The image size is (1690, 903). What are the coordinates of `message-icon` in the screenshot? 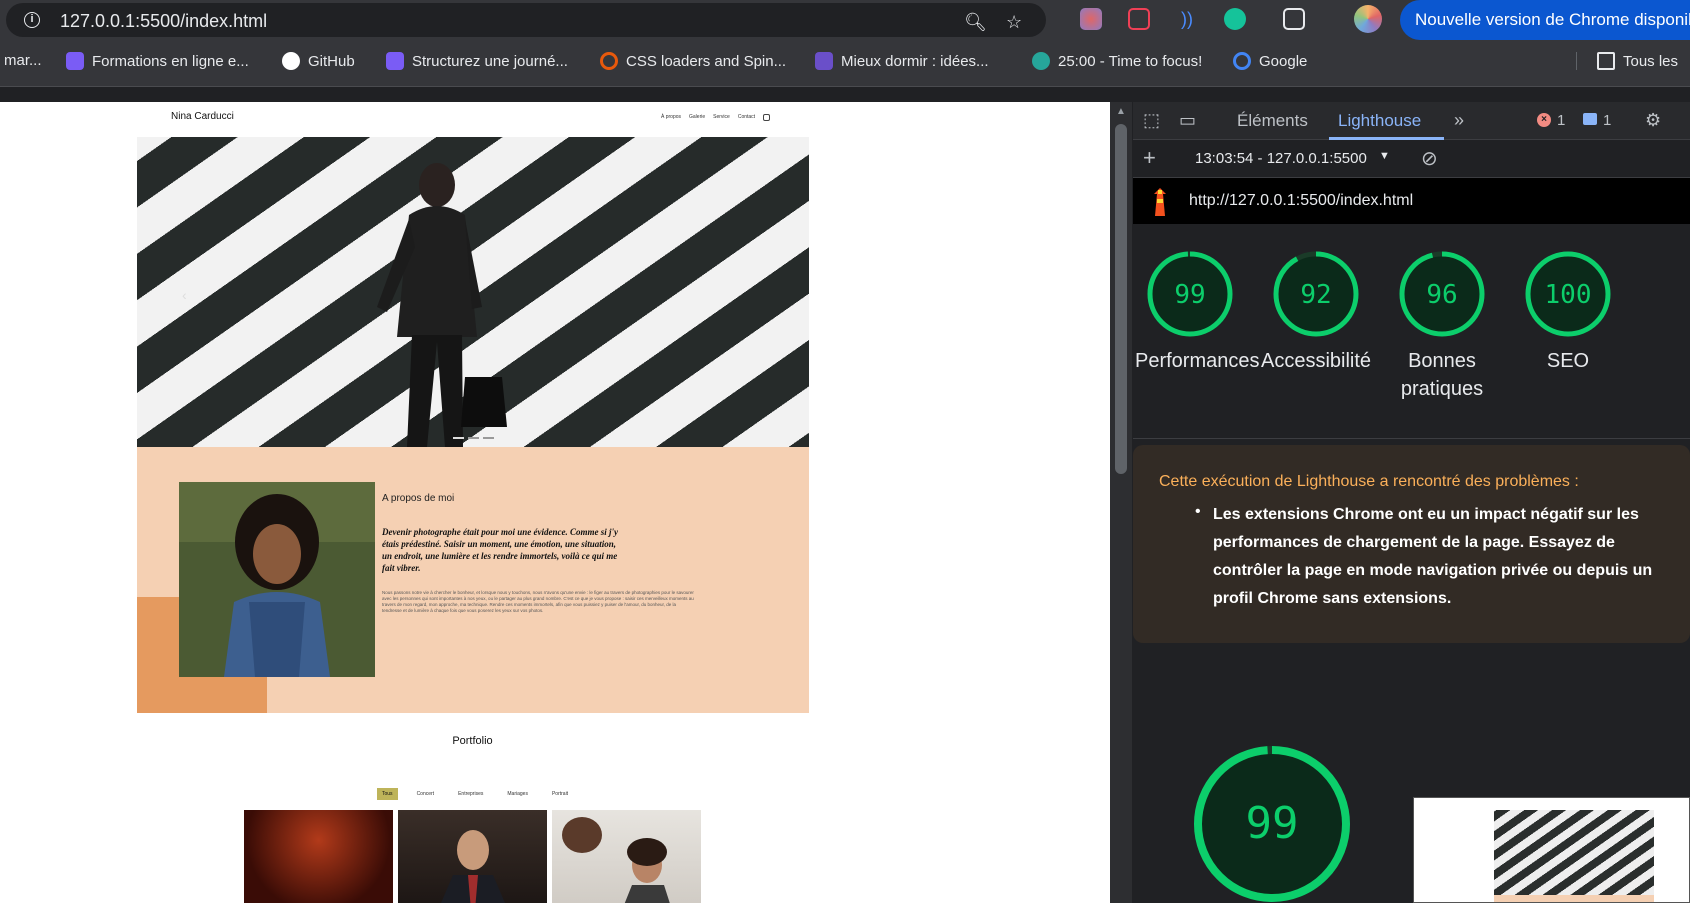 It's located at (1590, 119).